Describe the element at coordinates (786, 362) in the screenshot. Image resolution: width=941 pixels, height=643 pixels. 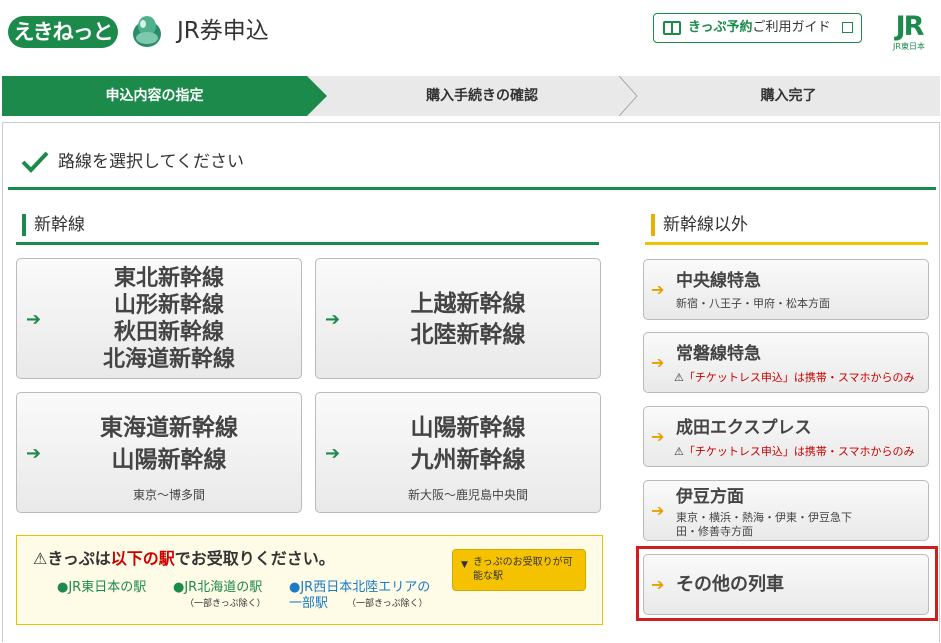
I see `route-button-joban: ➔ 常磐線特急 ⚠「チケットレス申込」は携帯・スマホからのみ` at that location.